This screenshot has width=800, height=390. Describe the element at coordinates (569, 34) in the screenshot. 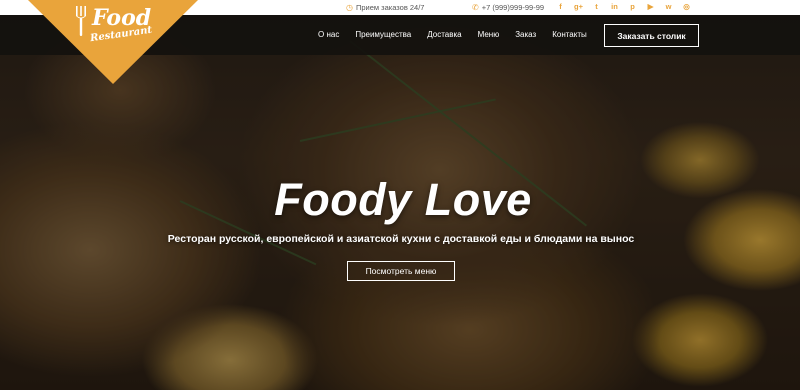

I see `nav-link-contacts: Контакты` at that location.